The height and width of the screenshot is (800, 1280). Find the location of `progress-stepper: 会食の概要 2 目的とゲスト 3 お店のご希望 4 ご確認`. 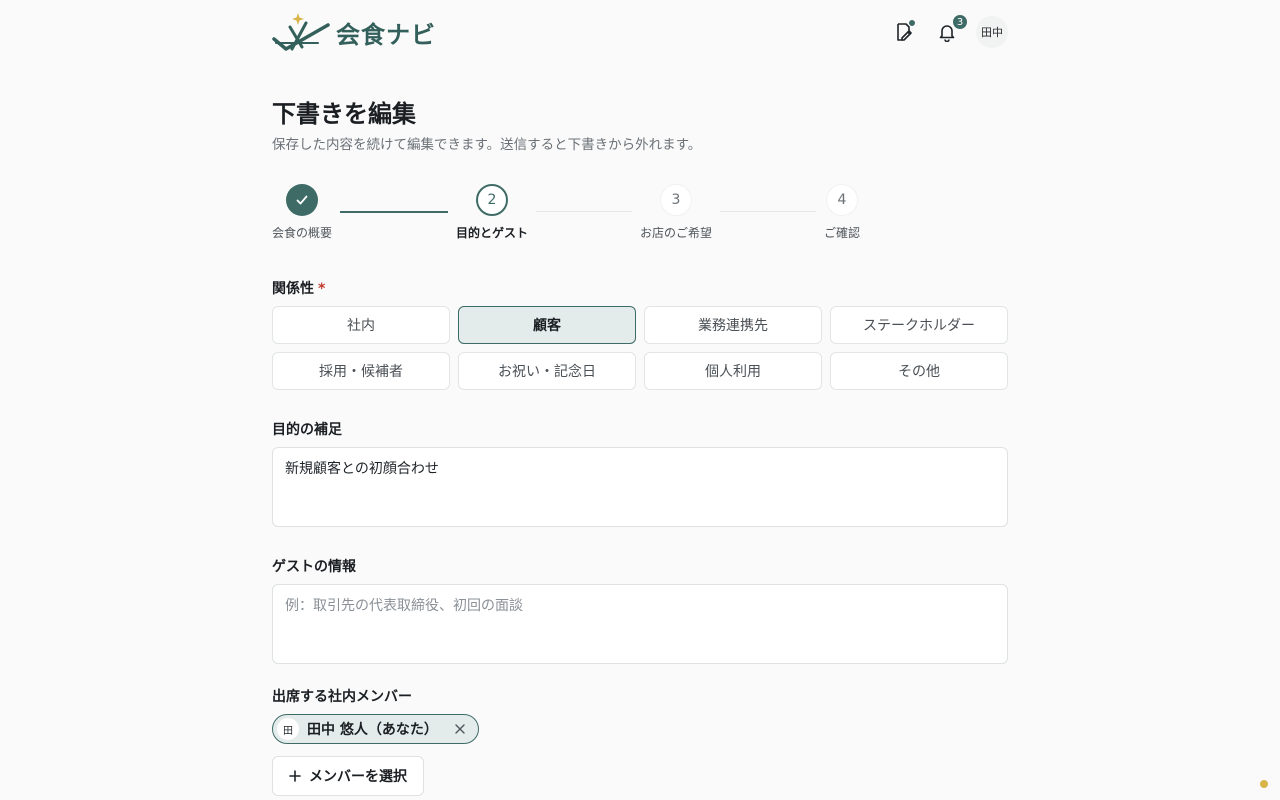

progress-stepper: 会食の概要 2 目的とゲスト 3 お店のご希望 4 ご確認 is located at coordinates (582, 214).